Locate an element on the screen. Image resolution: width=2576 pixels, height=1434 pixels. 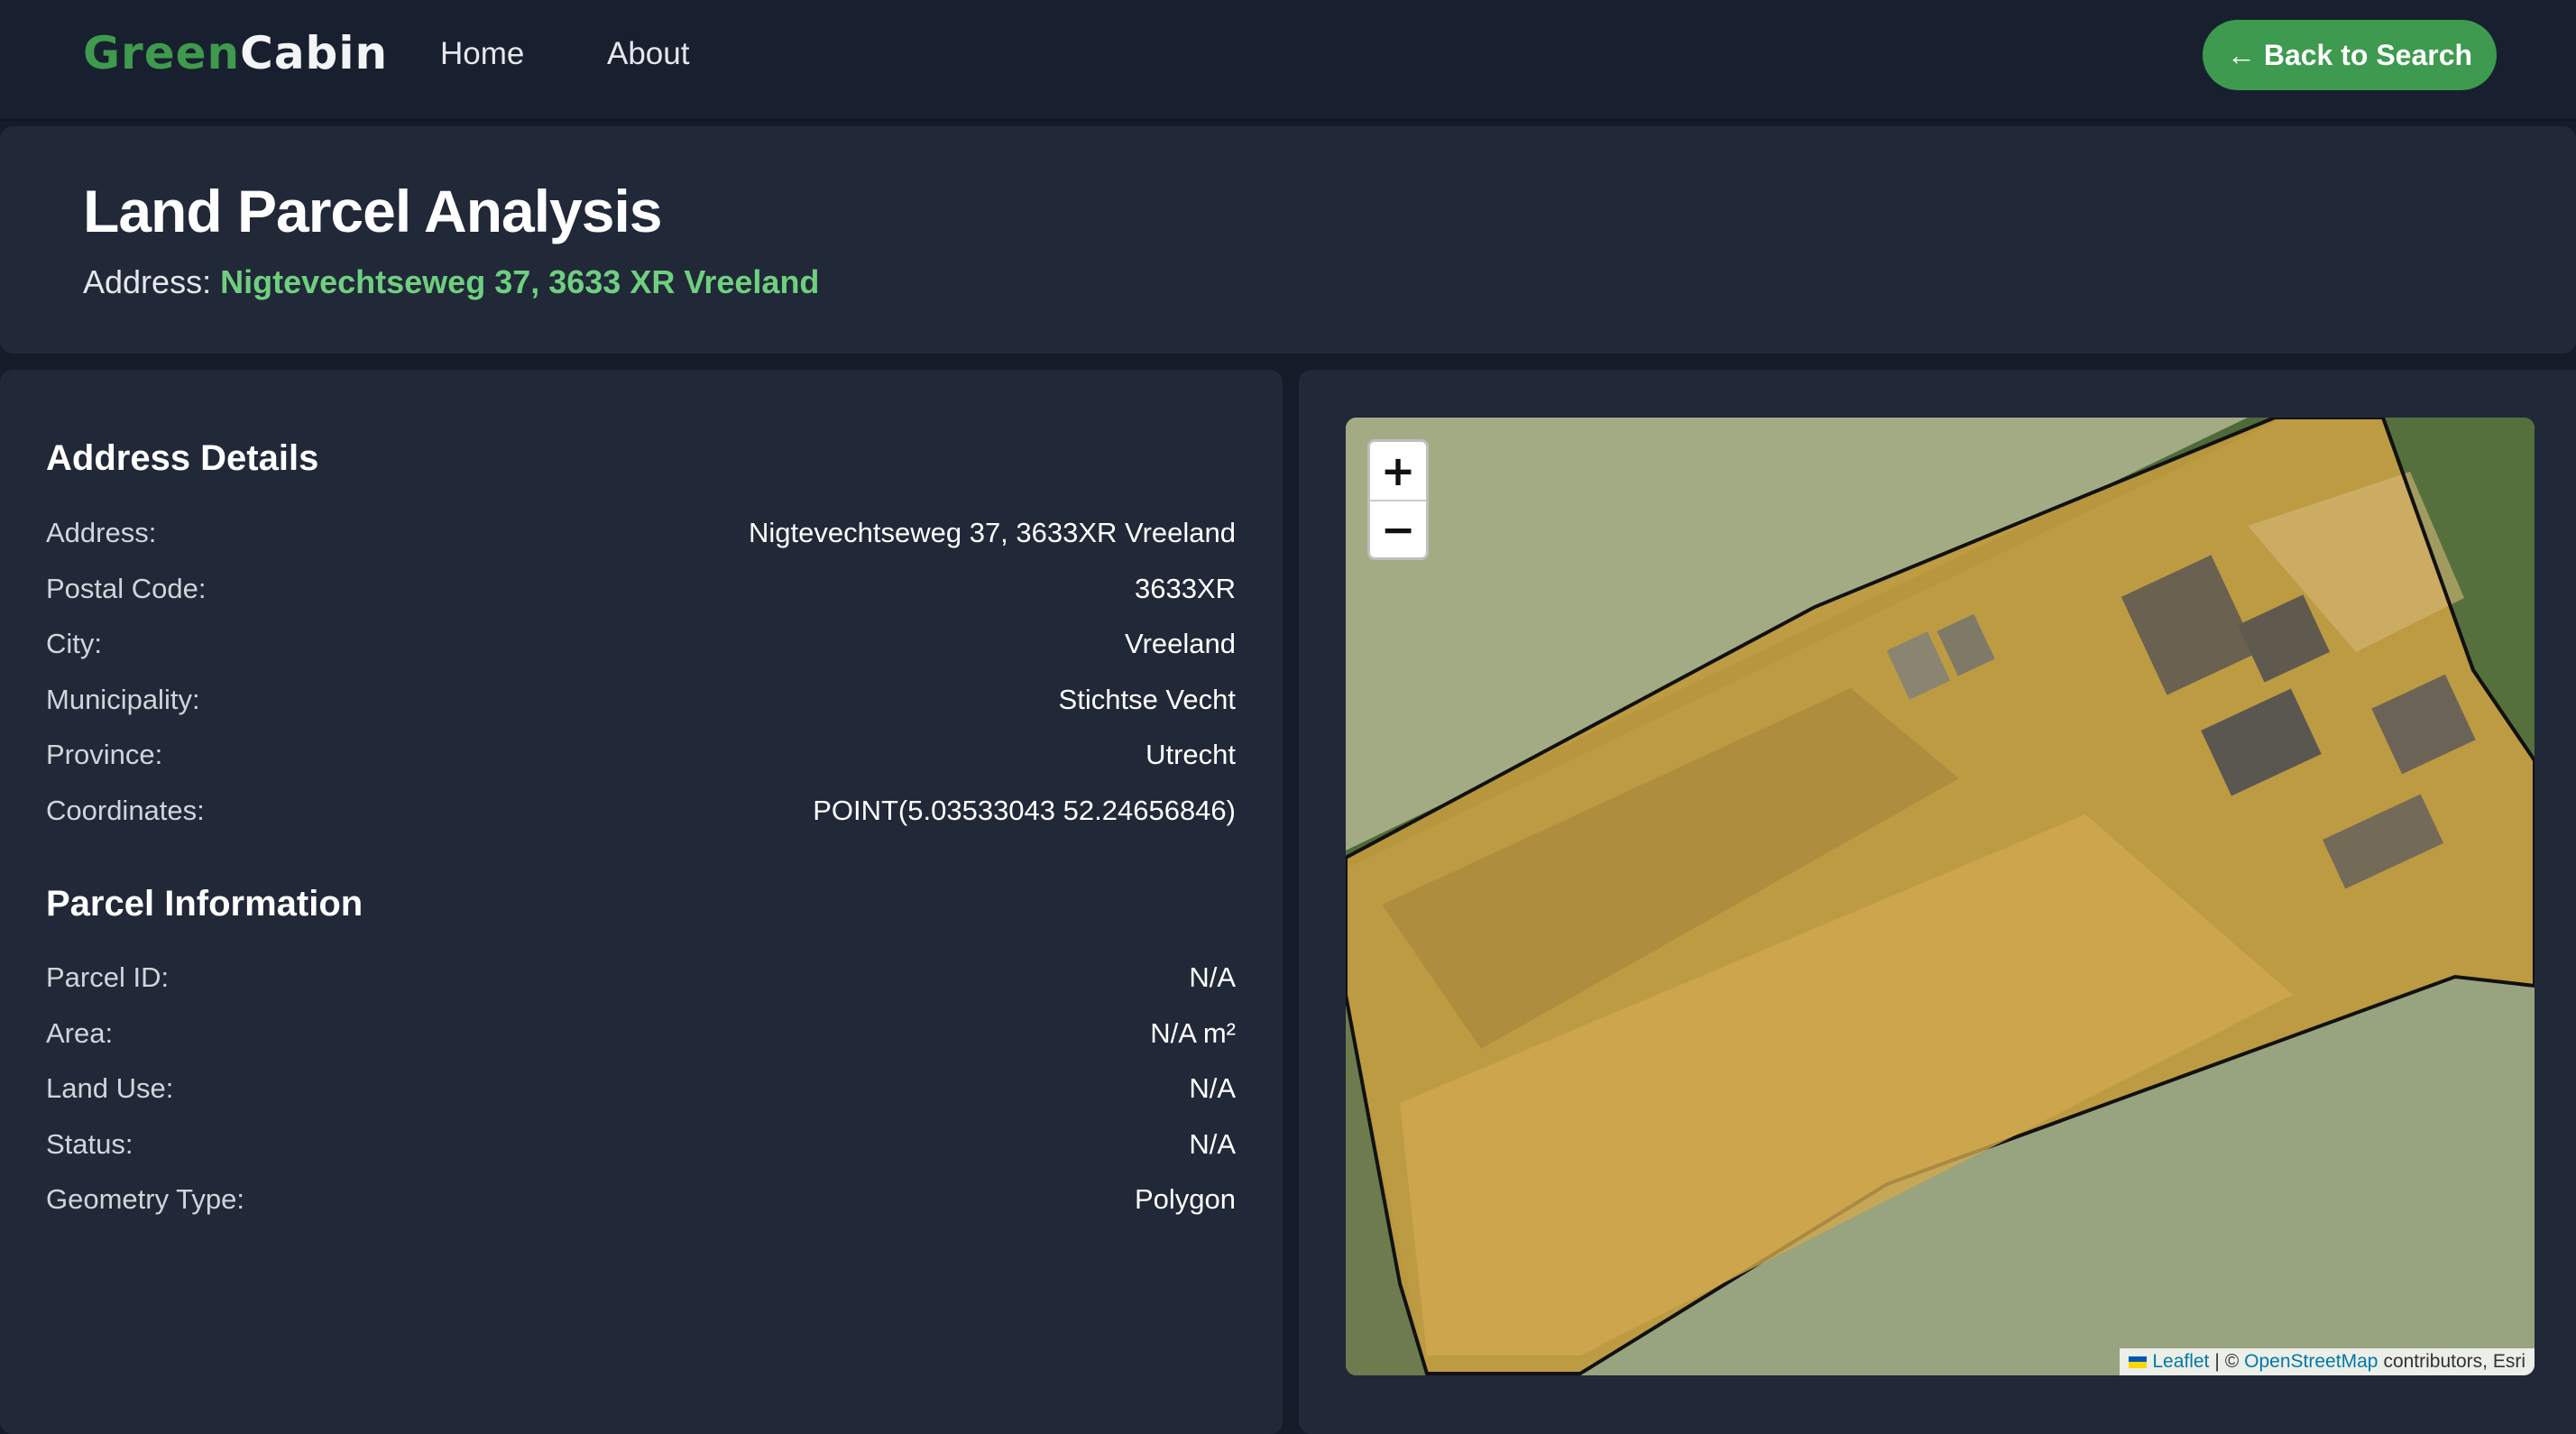
detail-value: N/A m² is located at coordinates (1193, 1033).